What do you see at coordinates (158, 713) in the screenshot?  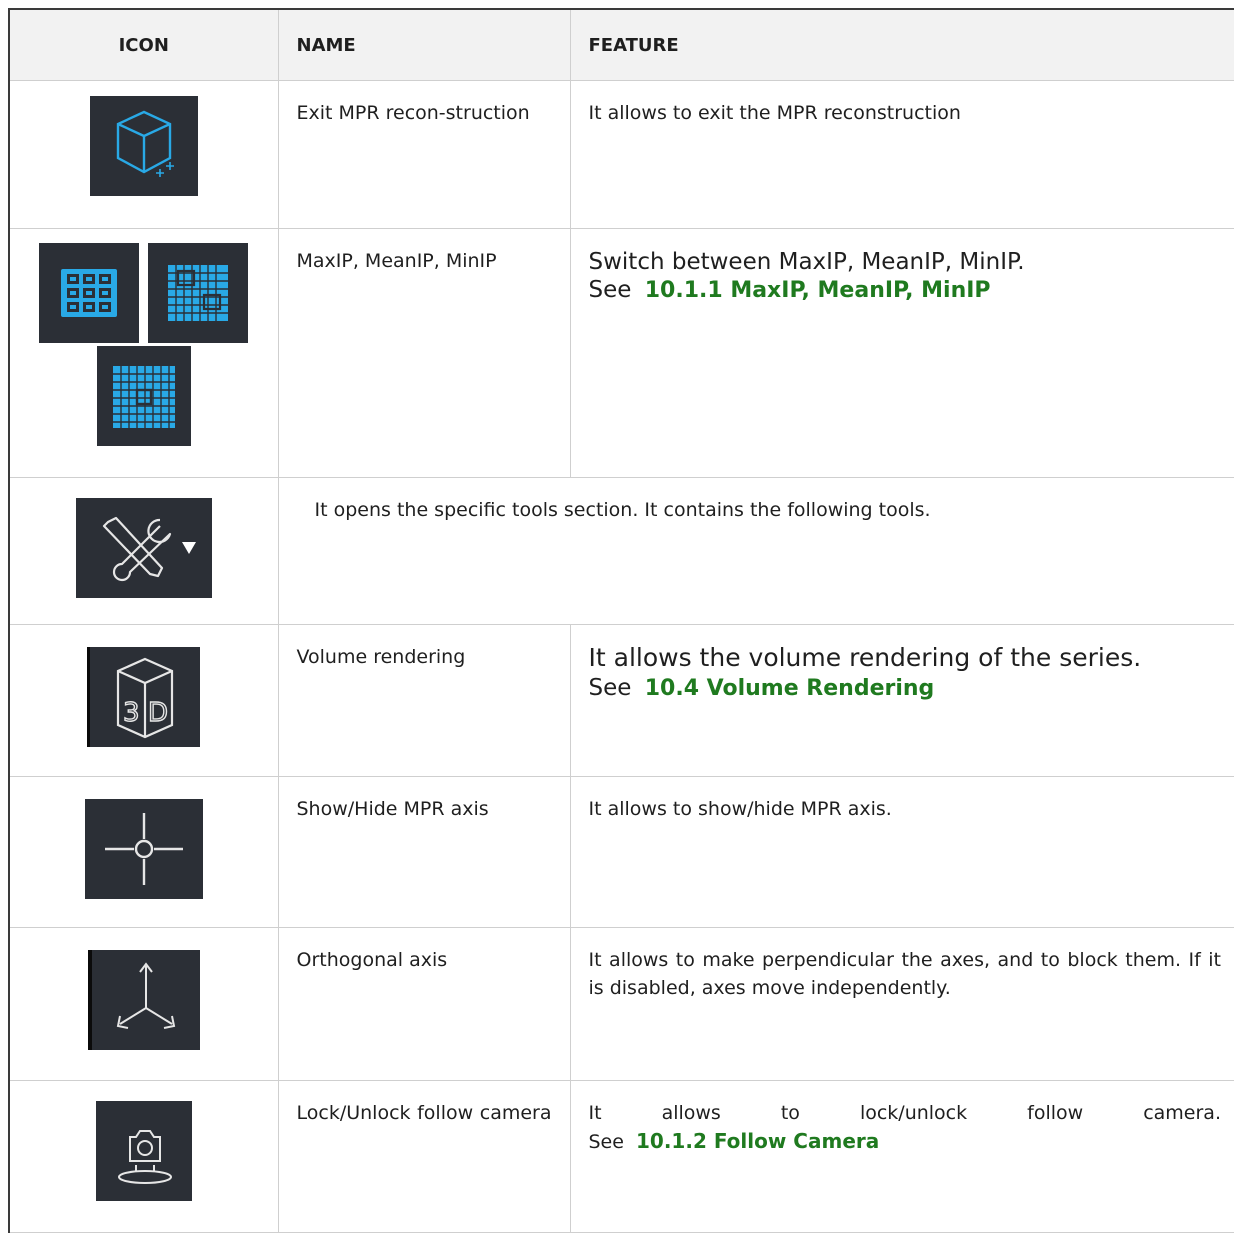 I see `svg-text: D` at bounding box center [158, 713].